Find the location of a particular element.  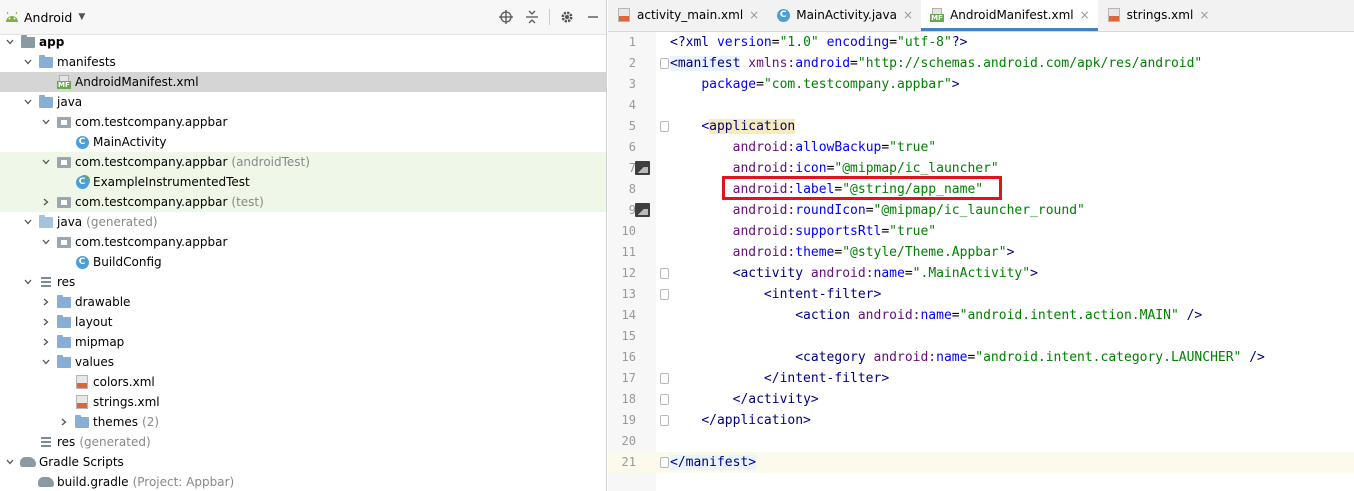

collapse-all-icon is located at coordinates (532, 17).